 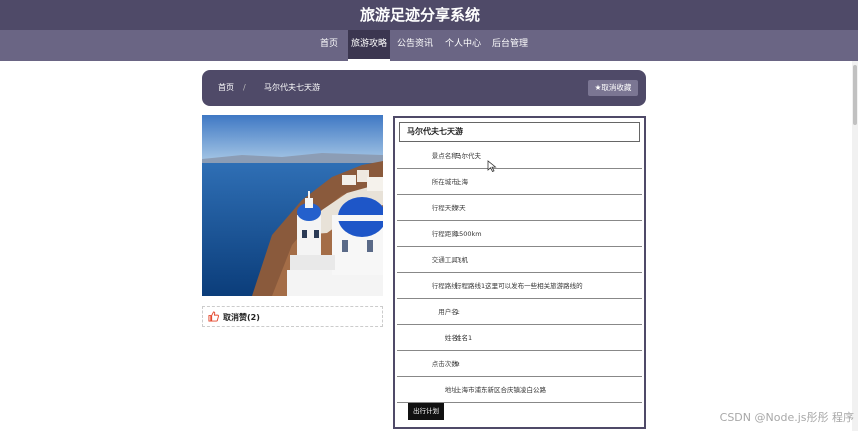 I want to click on detail-row-route: 行程路线: 行程路线1这里可以发布一些相关旅游路线的, so click(x=519, y=286).